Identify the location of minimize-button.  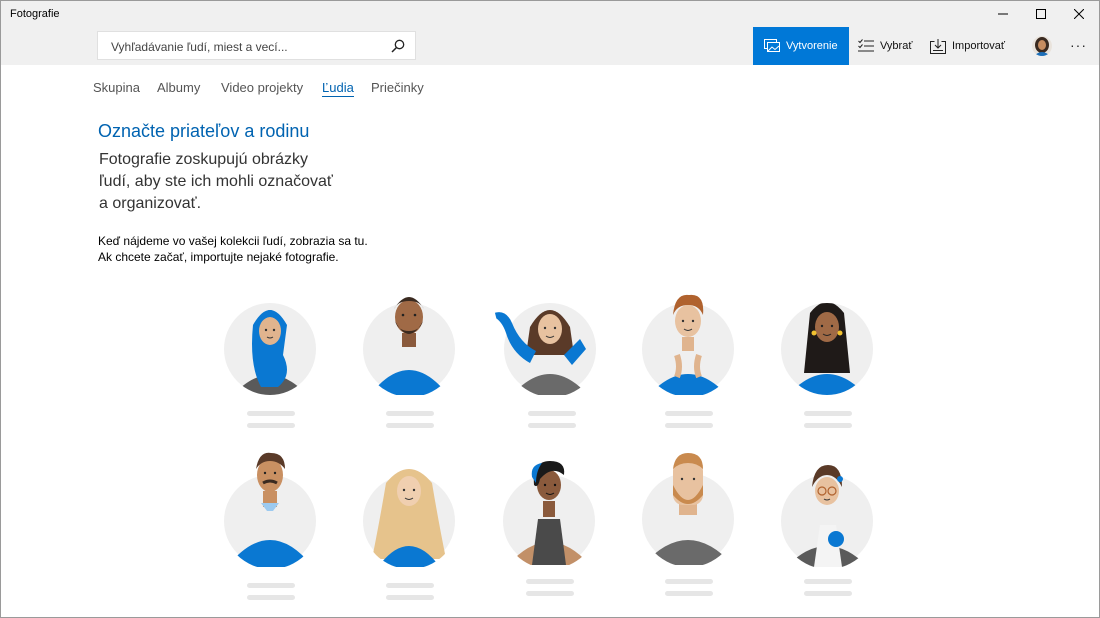
(1003, 14).